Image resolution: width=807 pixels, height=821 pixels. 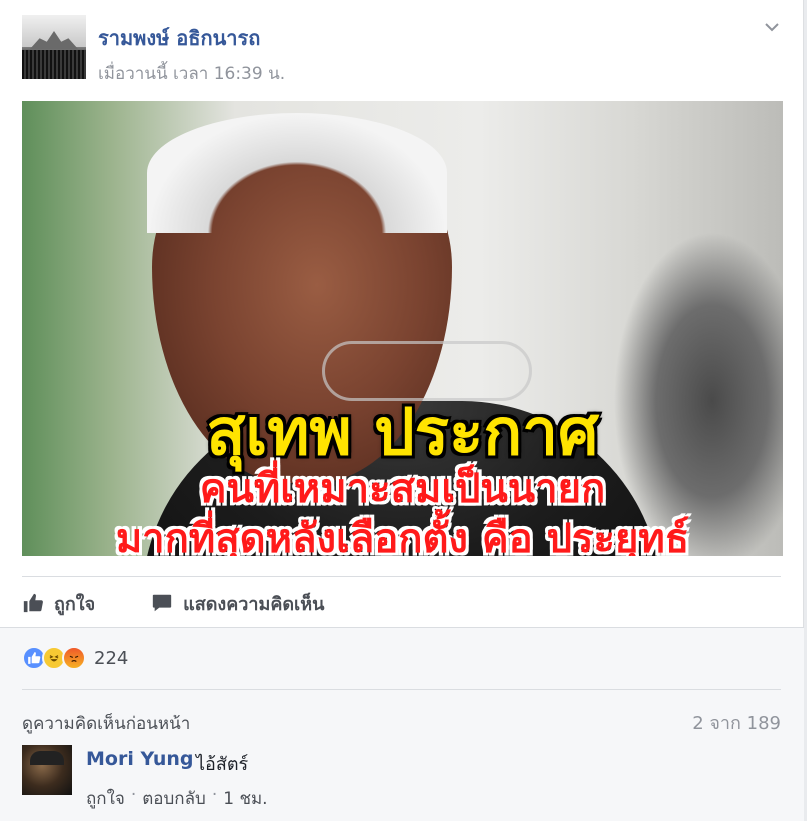 I want to click on comment-count: 2 จาก 189, so click(x=736, y=723).